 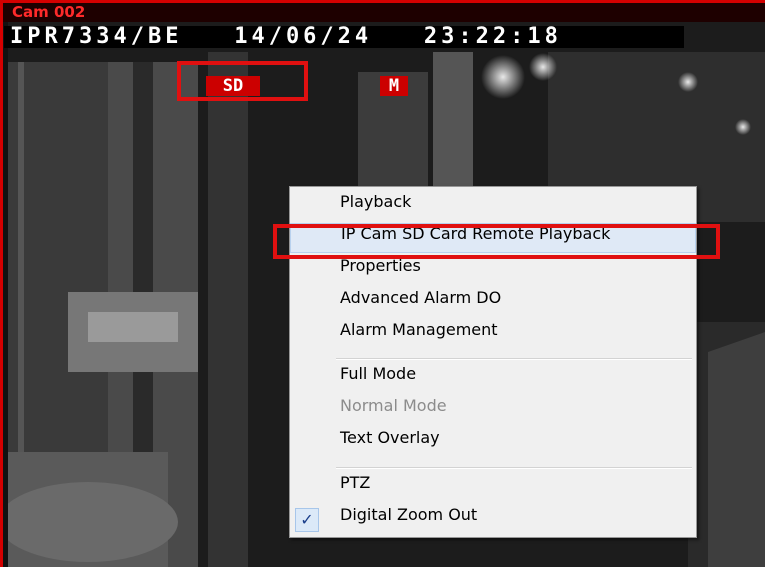 What do you see at coordinates (393, 405) in the screenshot?
I see `menu-item-label: Normal Mode` at bounding box center [393, 405].